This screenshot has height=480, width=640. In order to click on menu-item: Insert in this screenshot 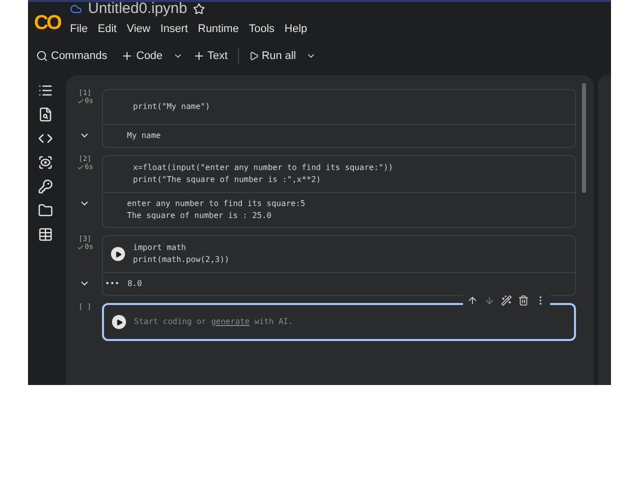, I will do `click(174, 29)`.